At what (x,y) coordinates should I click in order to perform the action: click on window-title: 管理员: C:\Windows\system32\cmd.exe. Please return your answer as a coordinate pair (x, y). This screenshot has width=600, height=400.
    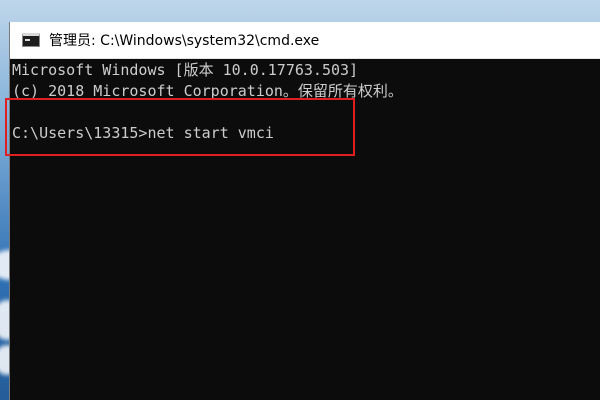
    Looking at the image, I should click on (184, 41).